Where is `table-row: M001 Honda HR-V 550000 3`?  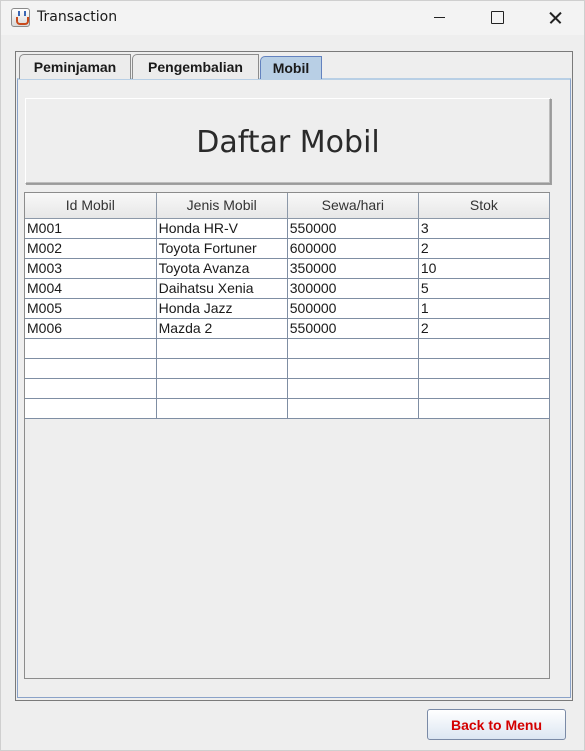 table-row: M001 Honda HR-V 550000 3 is located at coordinates (288, 228).